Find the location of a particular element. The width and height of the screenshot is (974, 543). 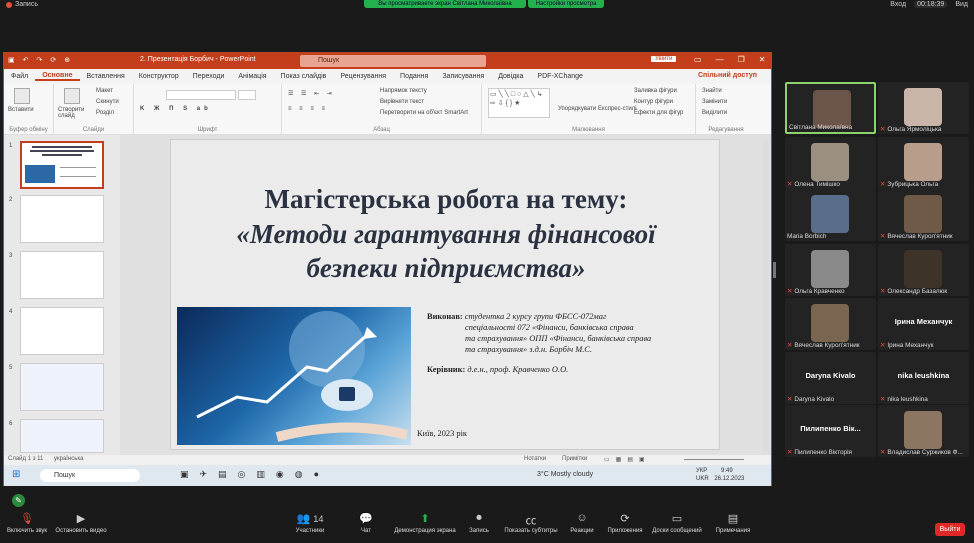

notes-button: ▤ Примечания is located at coordinates (733, 523).